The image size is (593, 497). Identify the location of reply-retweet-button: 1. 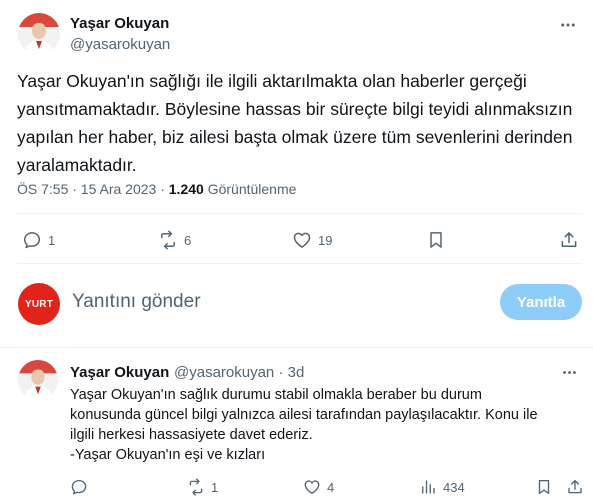
(202, 487).